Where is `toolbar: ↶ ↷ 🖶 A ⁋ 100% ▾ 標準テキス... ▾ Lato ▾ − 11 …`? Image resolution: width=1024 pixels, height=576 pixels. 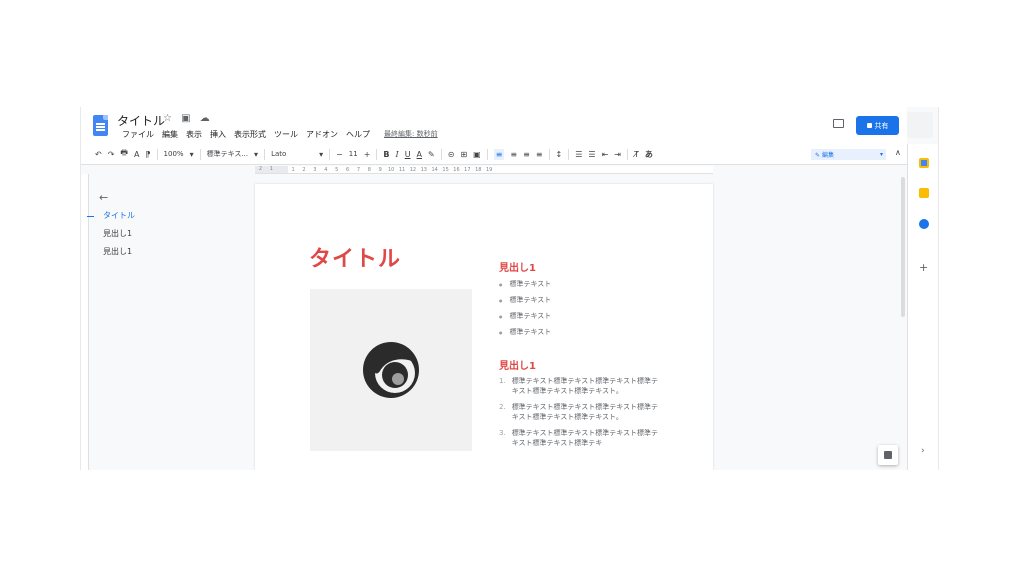
toolbar: ↶ ↷ 🖶 A ⁋ 100% ▾ 標準テキス... ▾ Lato ▾ − 11 … is located at coordinates (494, 154).